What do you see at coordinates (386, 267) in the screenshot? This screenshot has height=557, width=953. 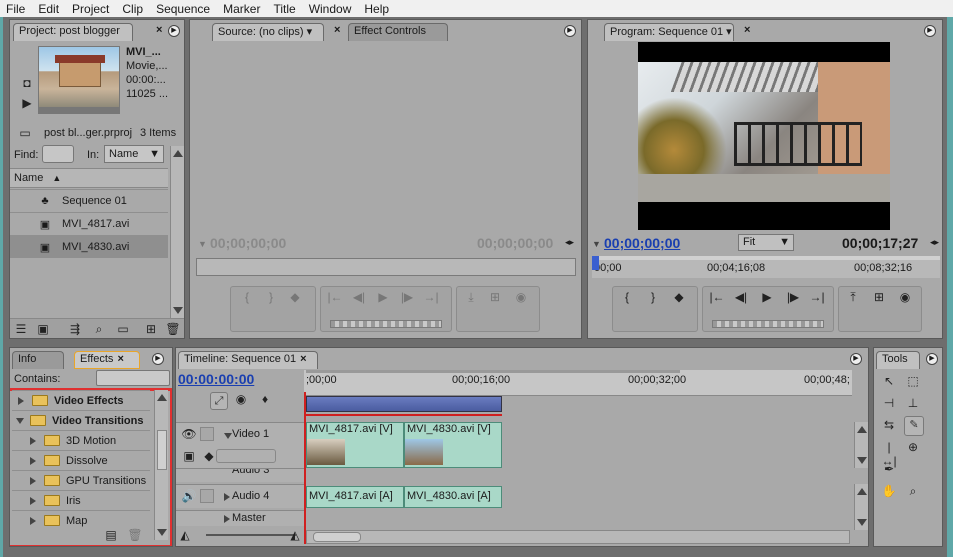 I see `source-time-ruler` at bounding box center [386, 267].